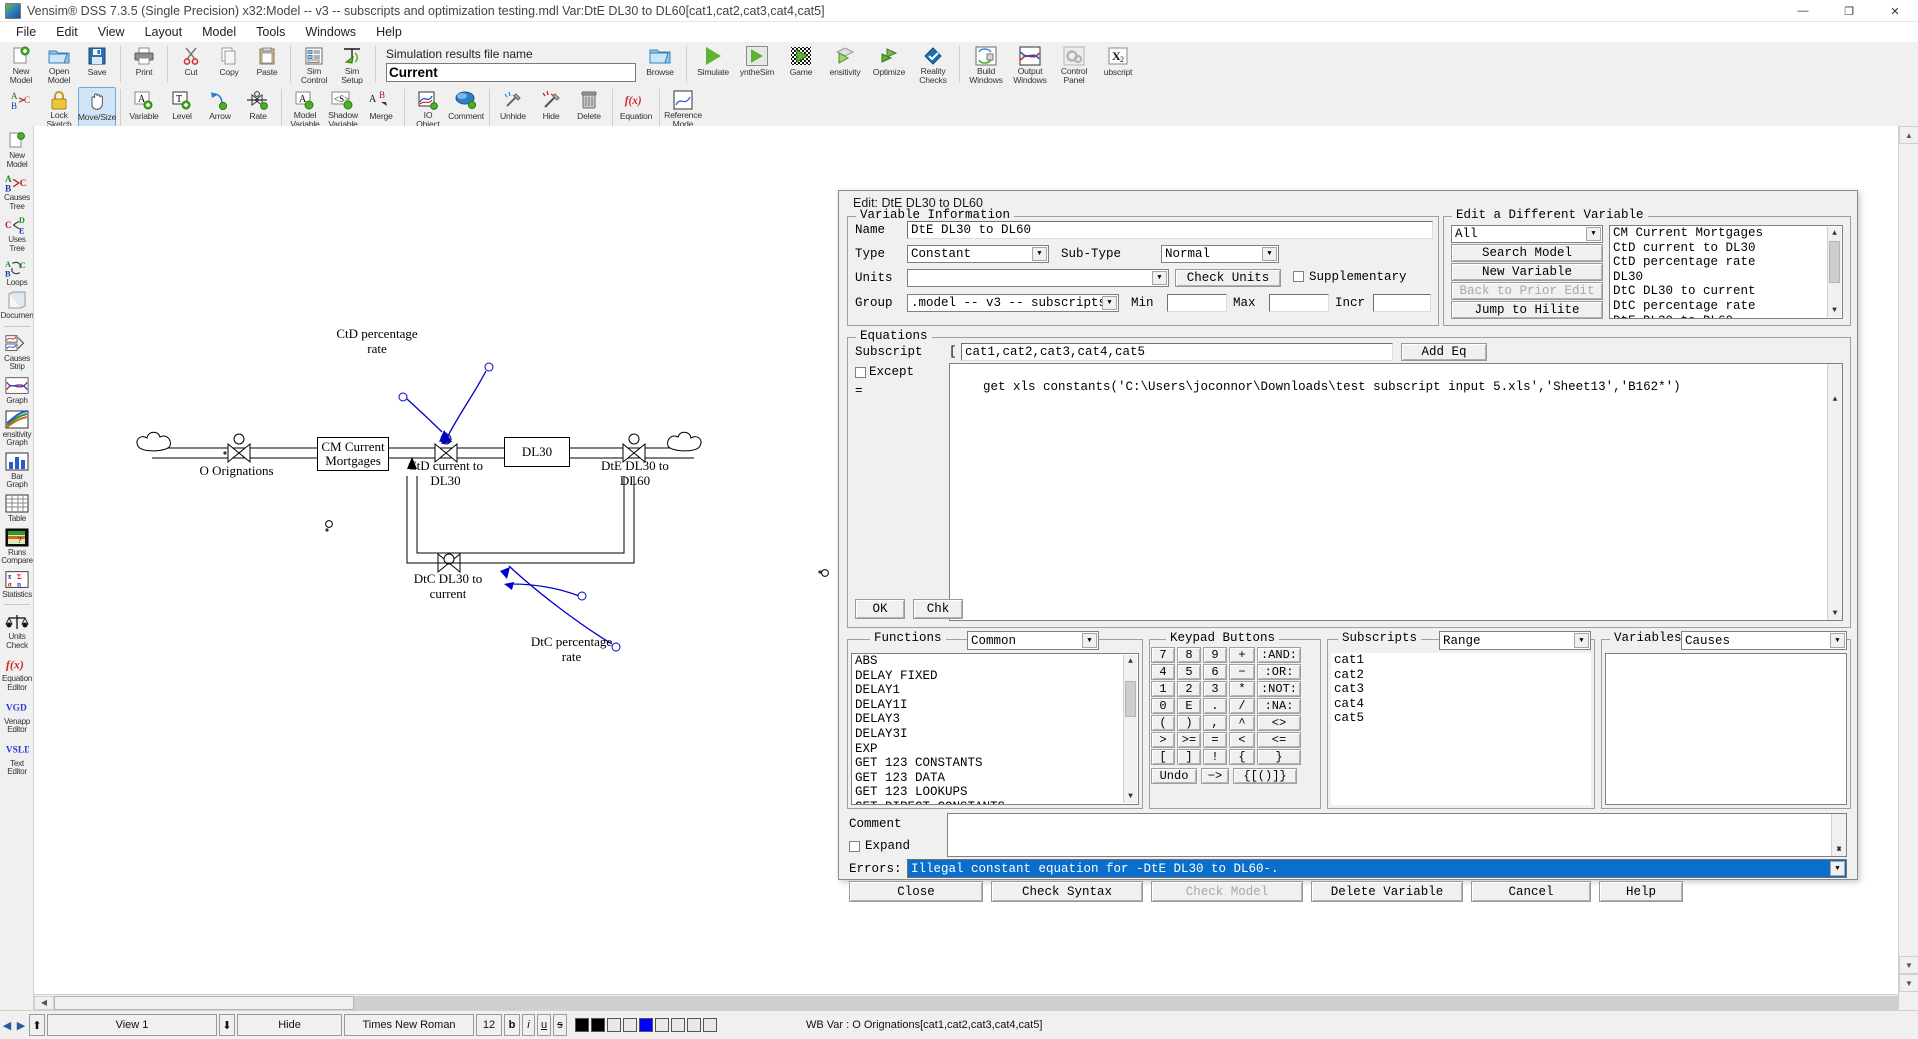  What do you see at coordinates (445, 473) in the screenshot?
I see `label-ctd-current-to-dl30: CtD current to DL30` at bounding box center [445, 473].